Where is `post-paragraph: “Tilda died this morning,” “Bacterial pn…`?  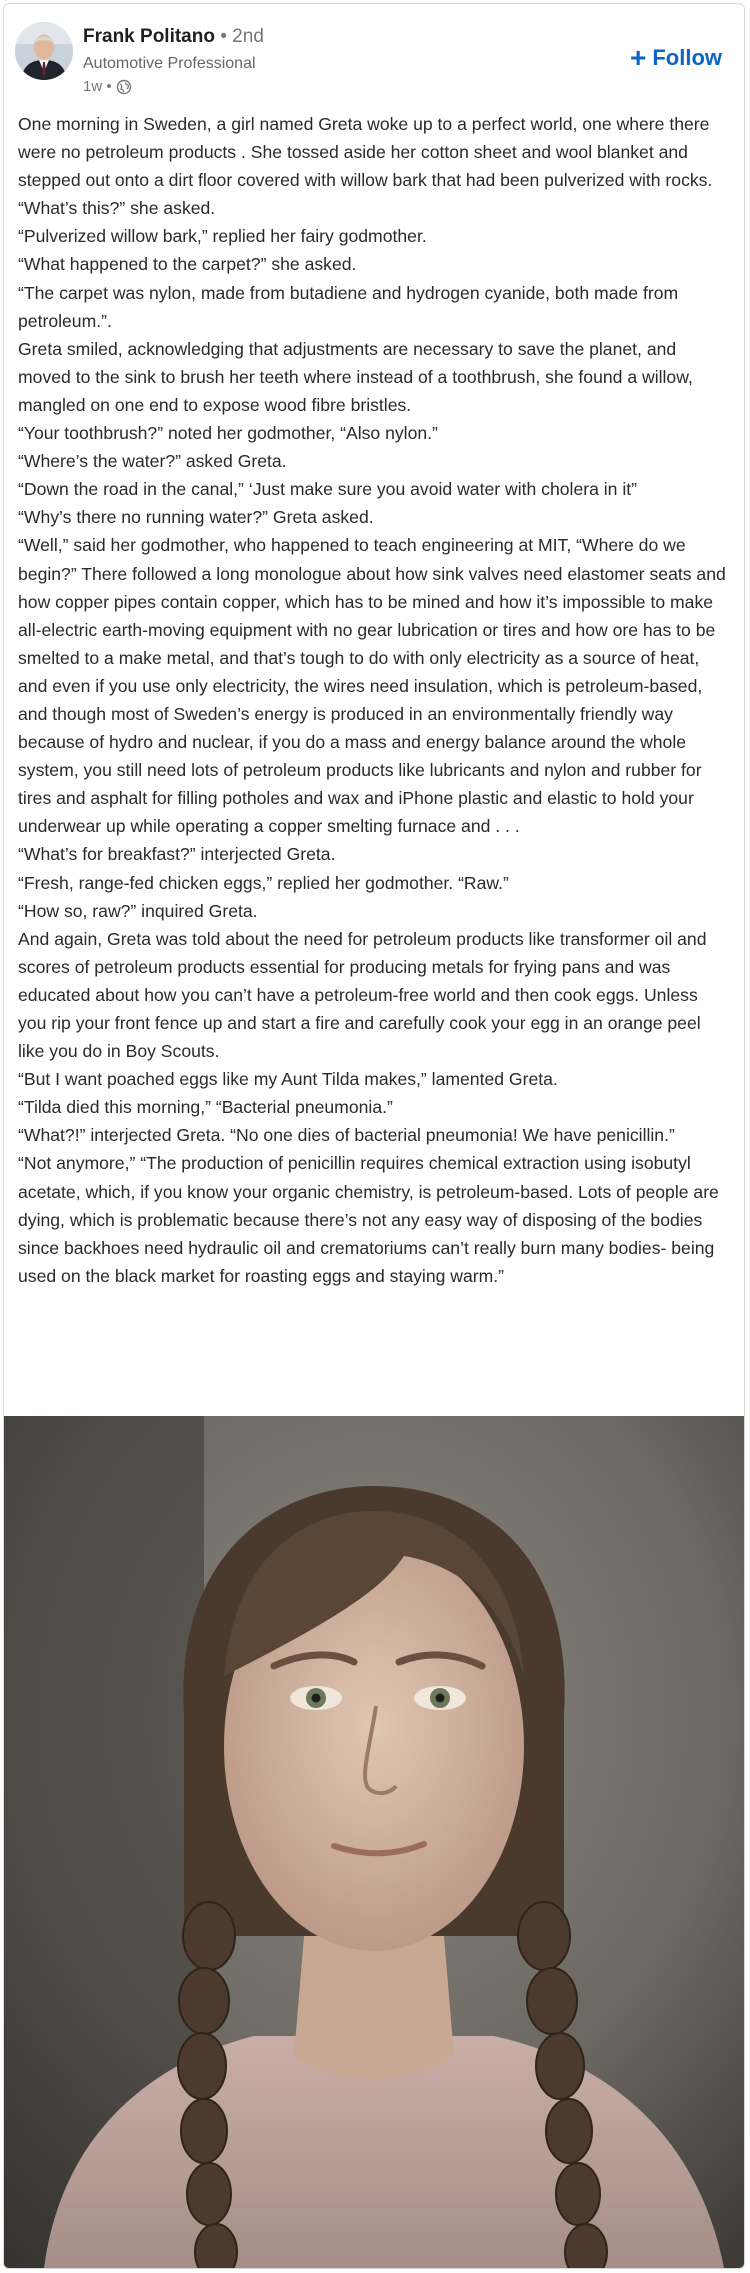
post-paragraph: “Tilda died this morning,” “Bacterial pn… is located at coordinates (205, 1107).